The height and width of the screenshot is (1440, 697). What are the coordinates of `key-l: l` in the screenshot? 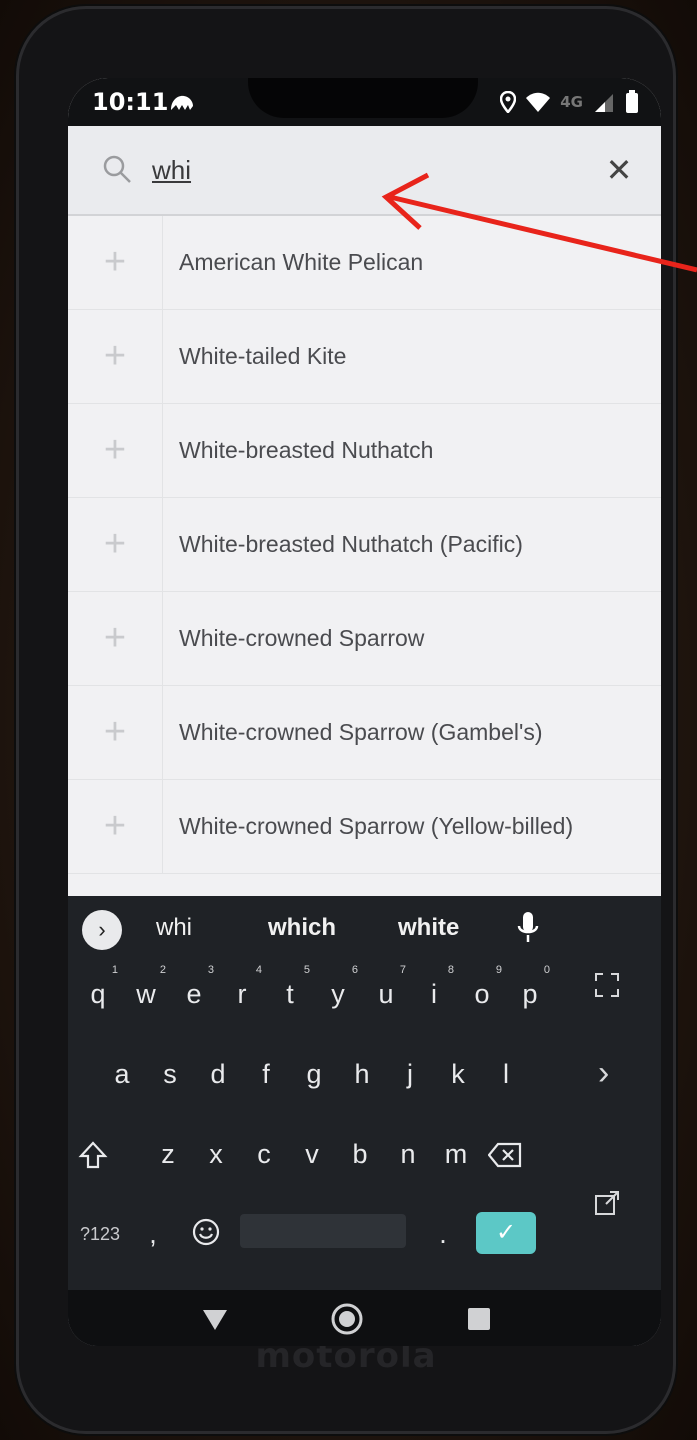 It's located at (506, 1074).